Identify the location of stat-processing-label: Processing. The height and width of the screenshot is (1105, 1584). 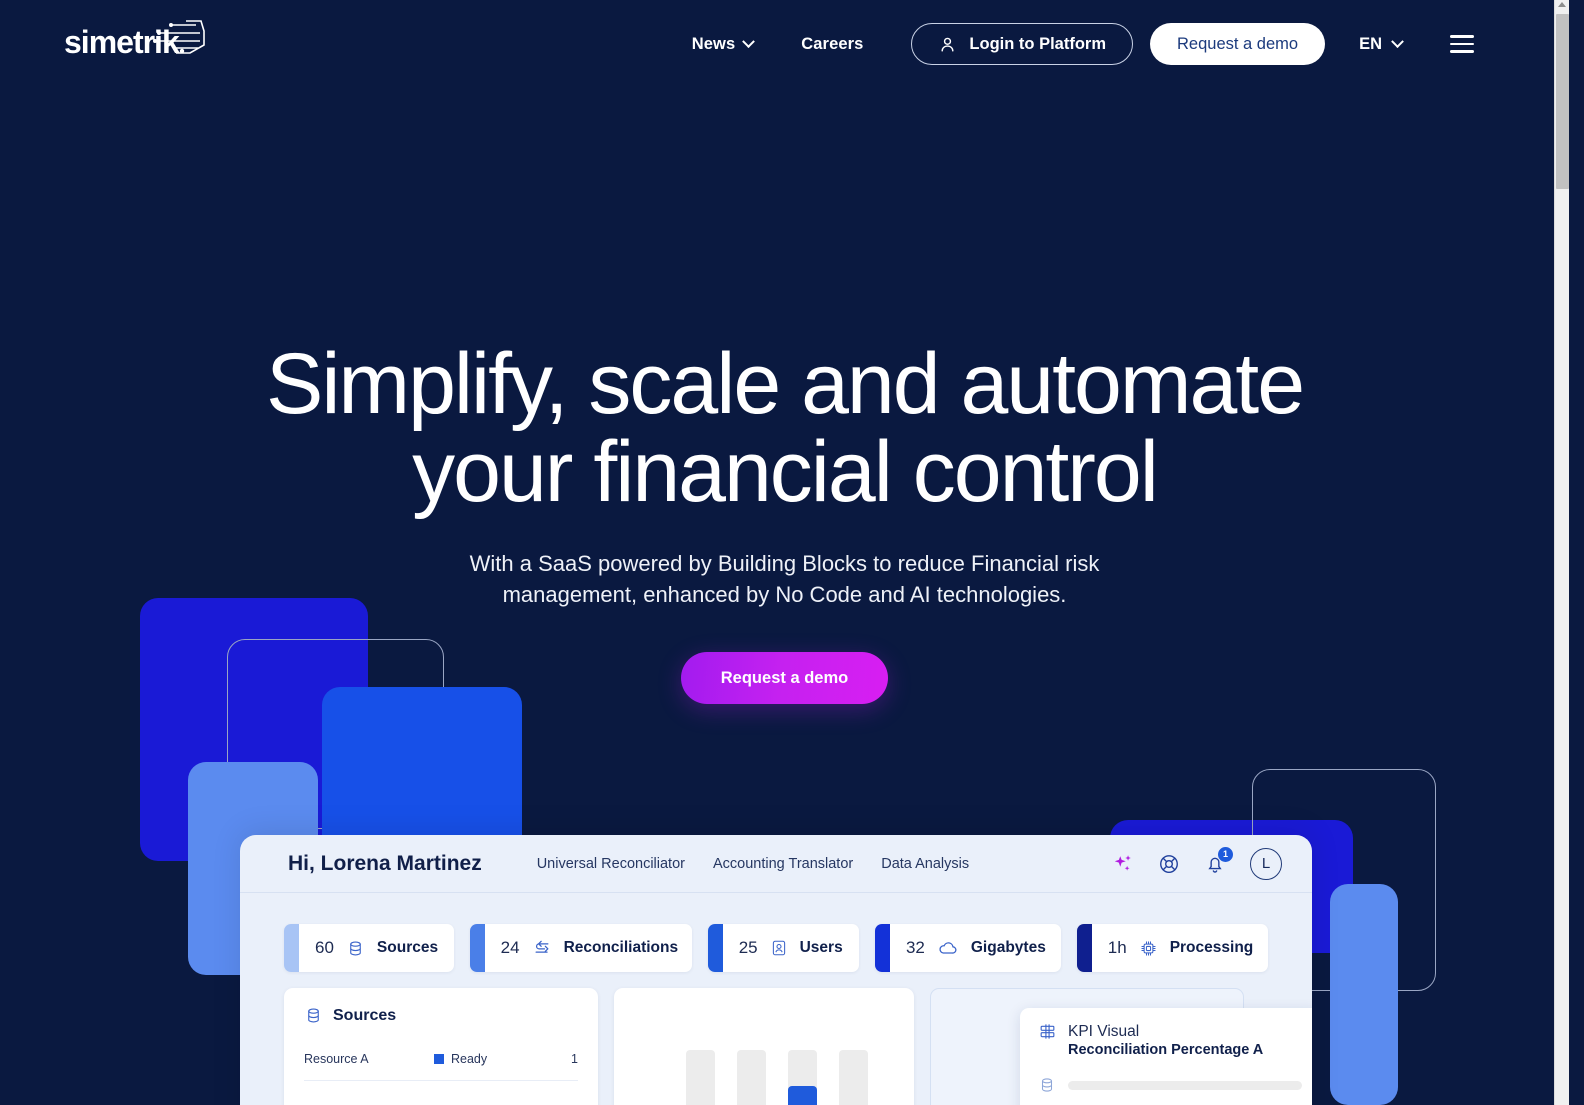
(1211, 947).